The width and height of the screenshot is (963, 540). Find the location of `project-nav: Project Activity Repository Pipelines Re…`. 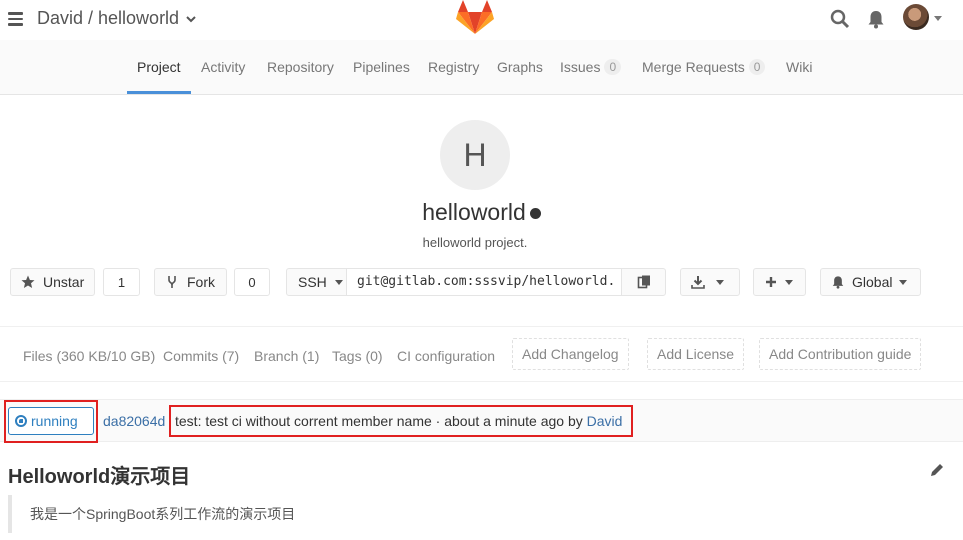

project-nav: Project Activity Repository Pipelines Re… is located at coordinates (481, 67).